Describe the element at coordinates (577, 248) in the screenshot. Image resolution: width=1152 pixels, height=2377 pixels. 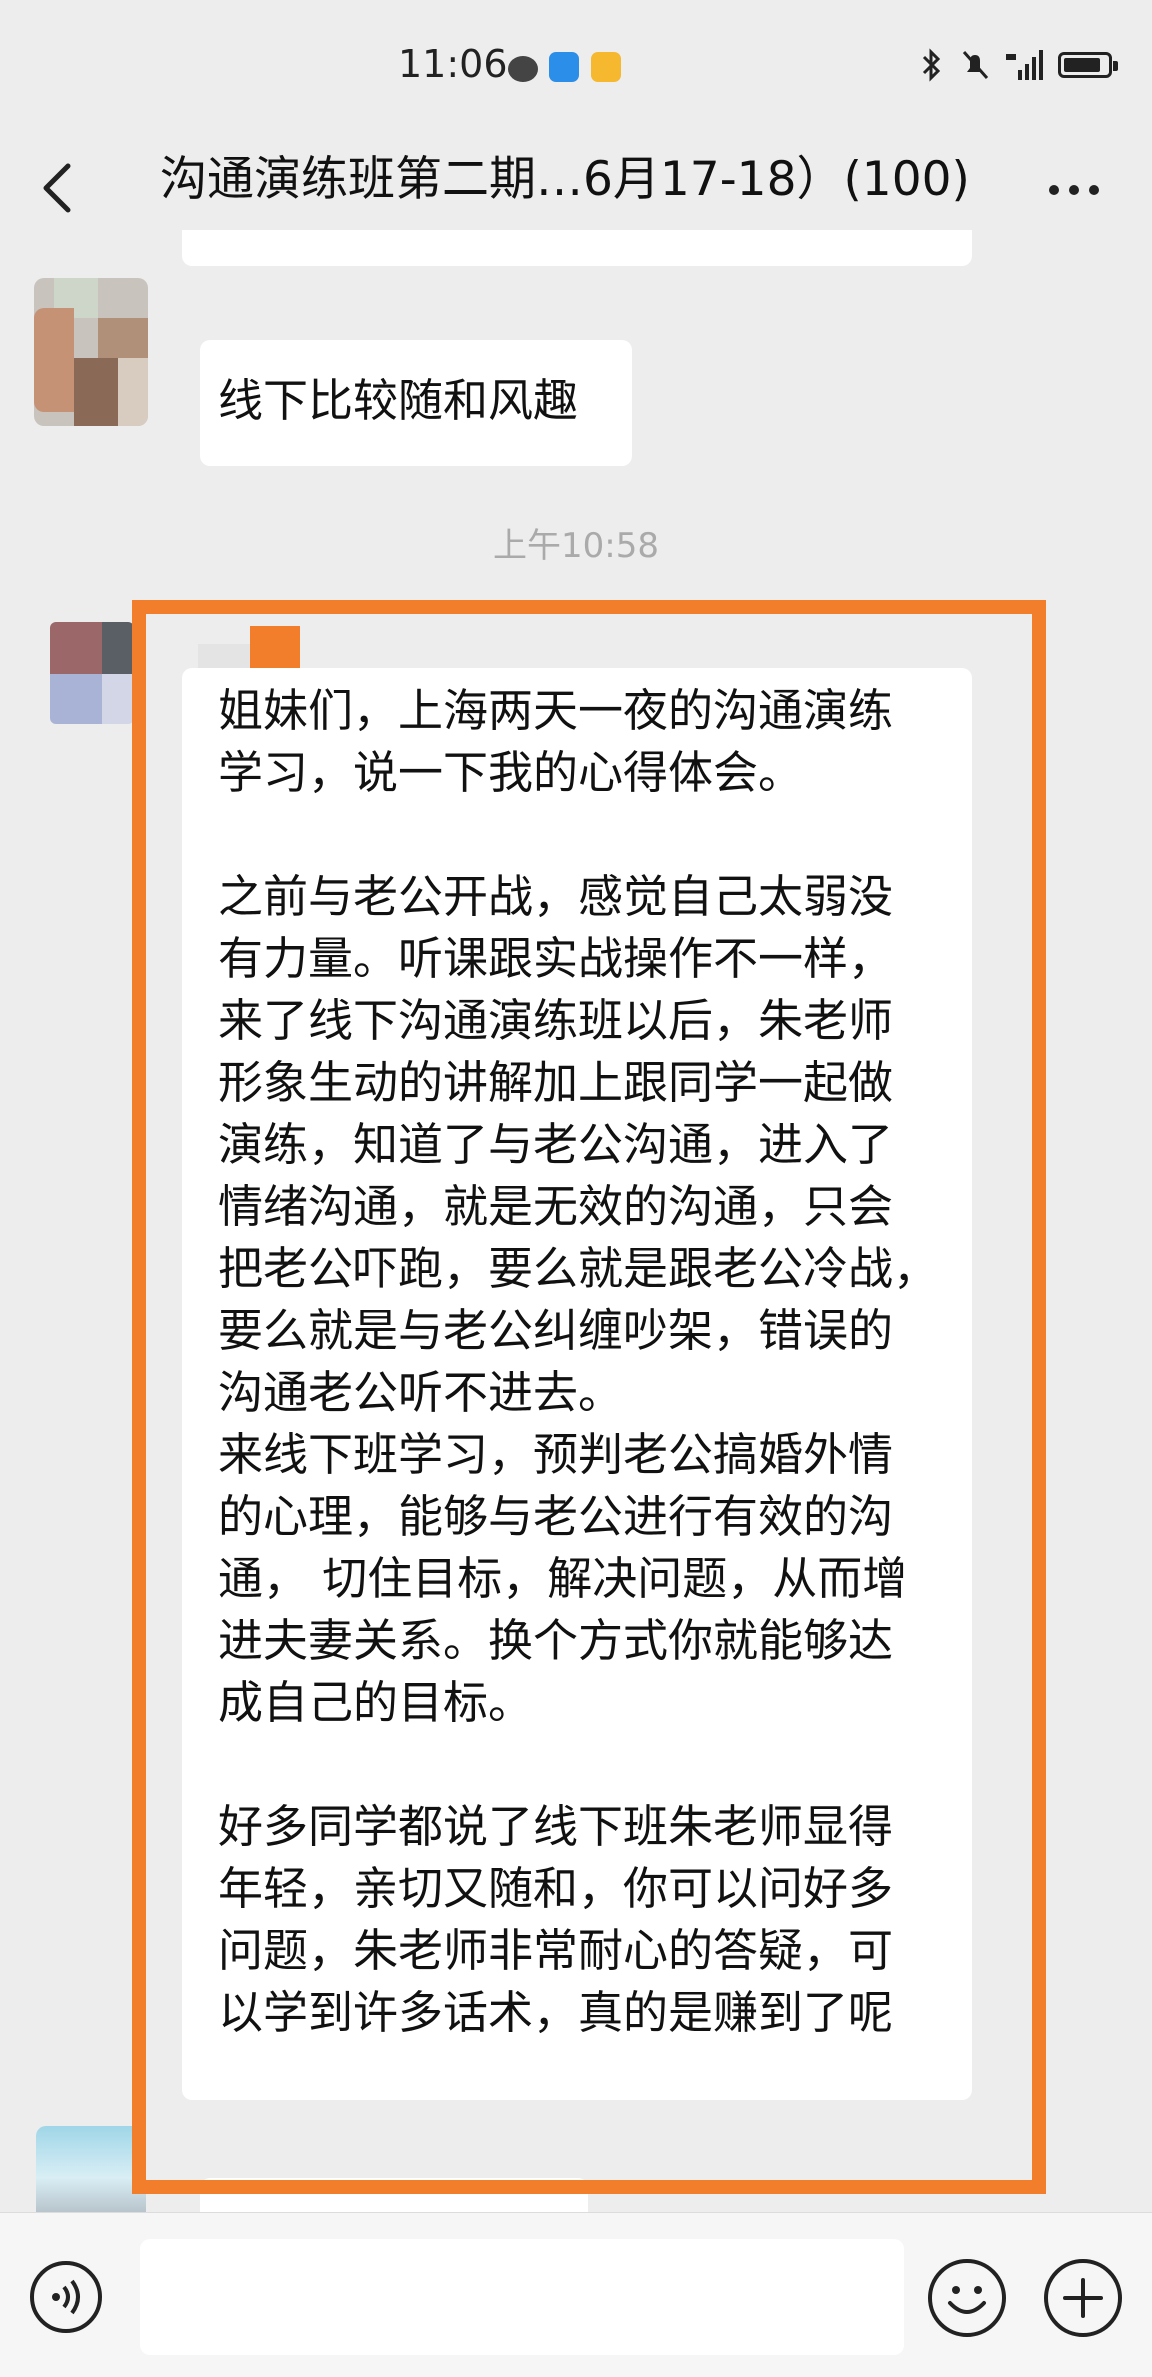
I see `previous-message-bubble` at that location.